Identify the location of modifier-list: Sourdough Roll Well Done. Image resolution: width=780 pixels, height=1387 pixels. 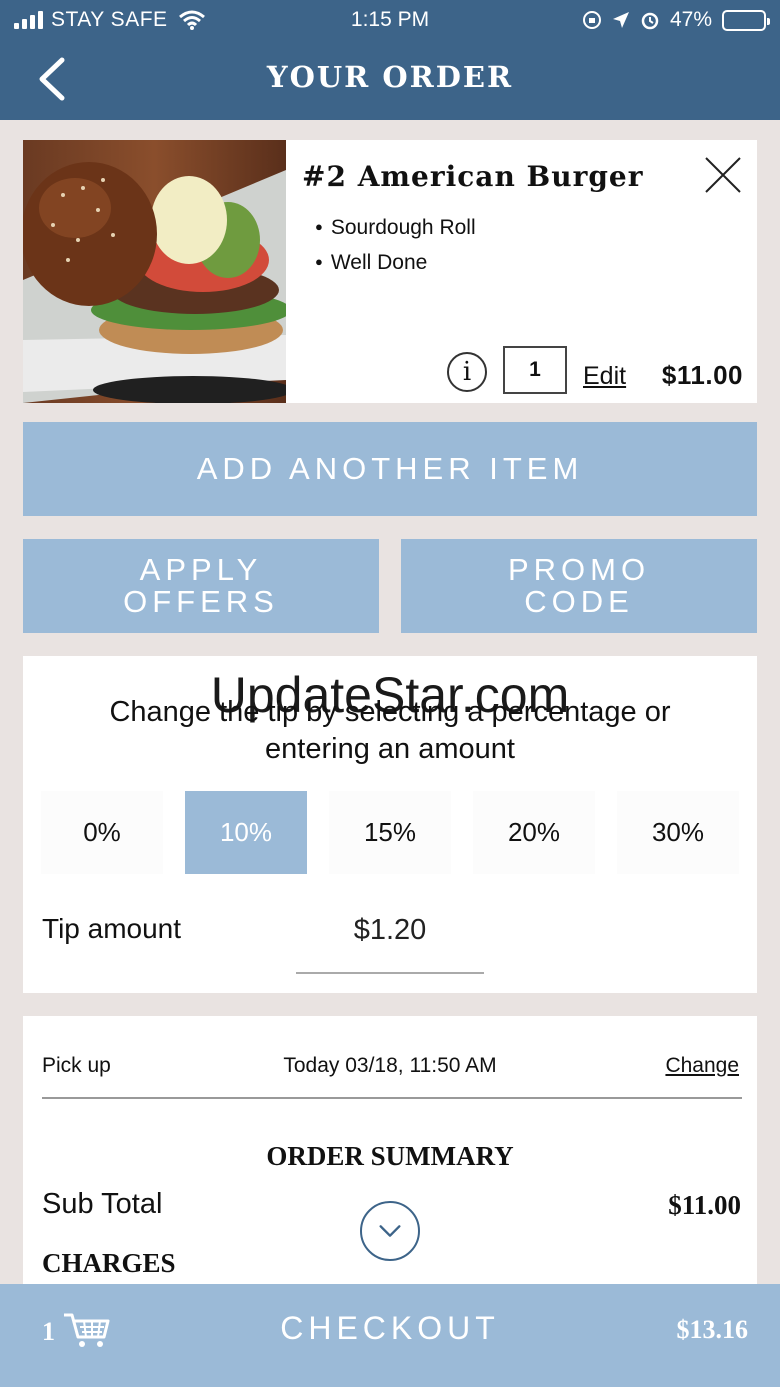
(395, 245).